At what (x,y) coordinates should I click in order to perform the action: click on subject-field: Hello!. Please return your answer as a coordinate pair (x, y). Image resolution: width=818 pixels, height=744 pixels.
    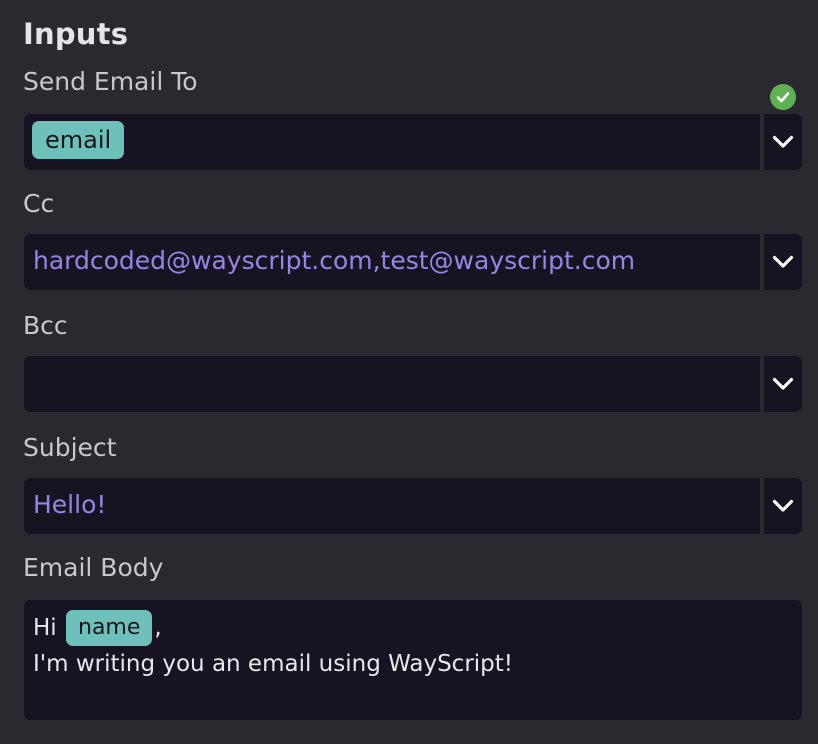
    Looking at the image, I should click on (413, 506).